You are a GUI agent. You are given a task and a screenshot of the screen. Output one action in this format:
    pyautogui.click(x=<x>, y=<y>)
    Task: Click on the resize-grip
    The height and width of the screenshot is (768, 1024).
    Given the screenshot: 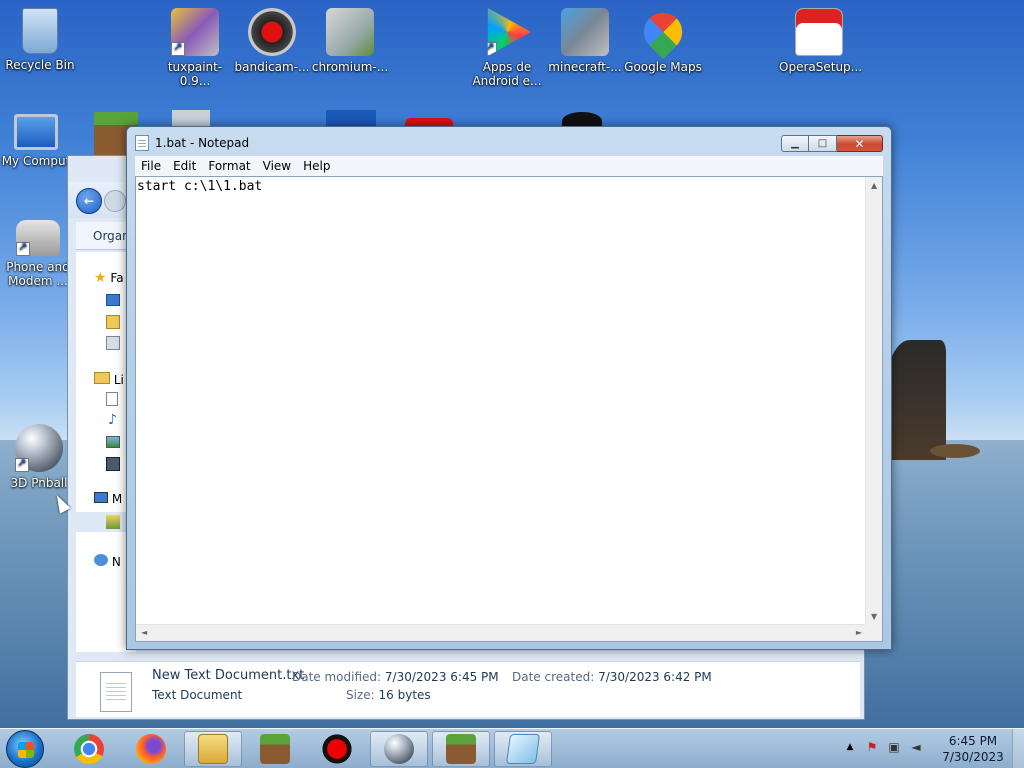 What is the action you would take?
    pyautogui.click(x=873, y=632)
    